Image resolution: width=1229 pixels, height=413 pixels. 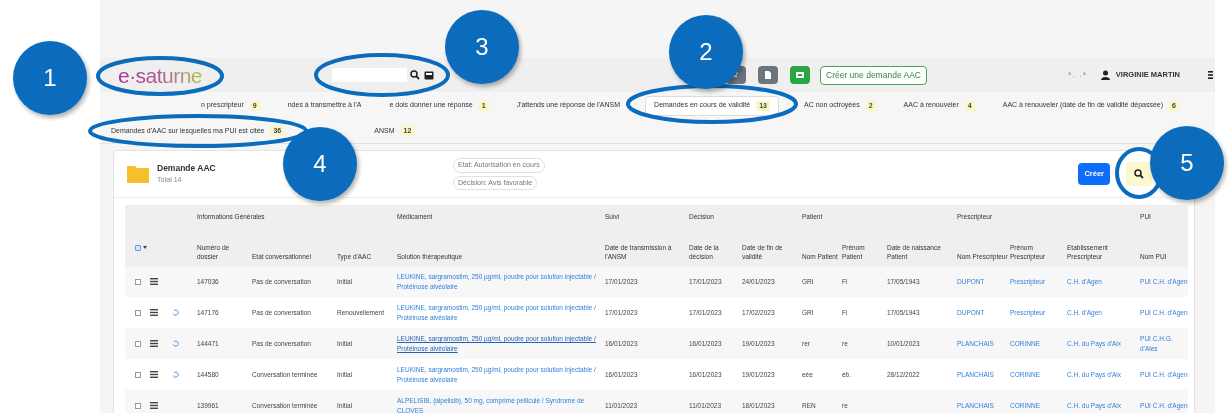 I want to click on select-all-checkbox, so click(x=138, y=247).